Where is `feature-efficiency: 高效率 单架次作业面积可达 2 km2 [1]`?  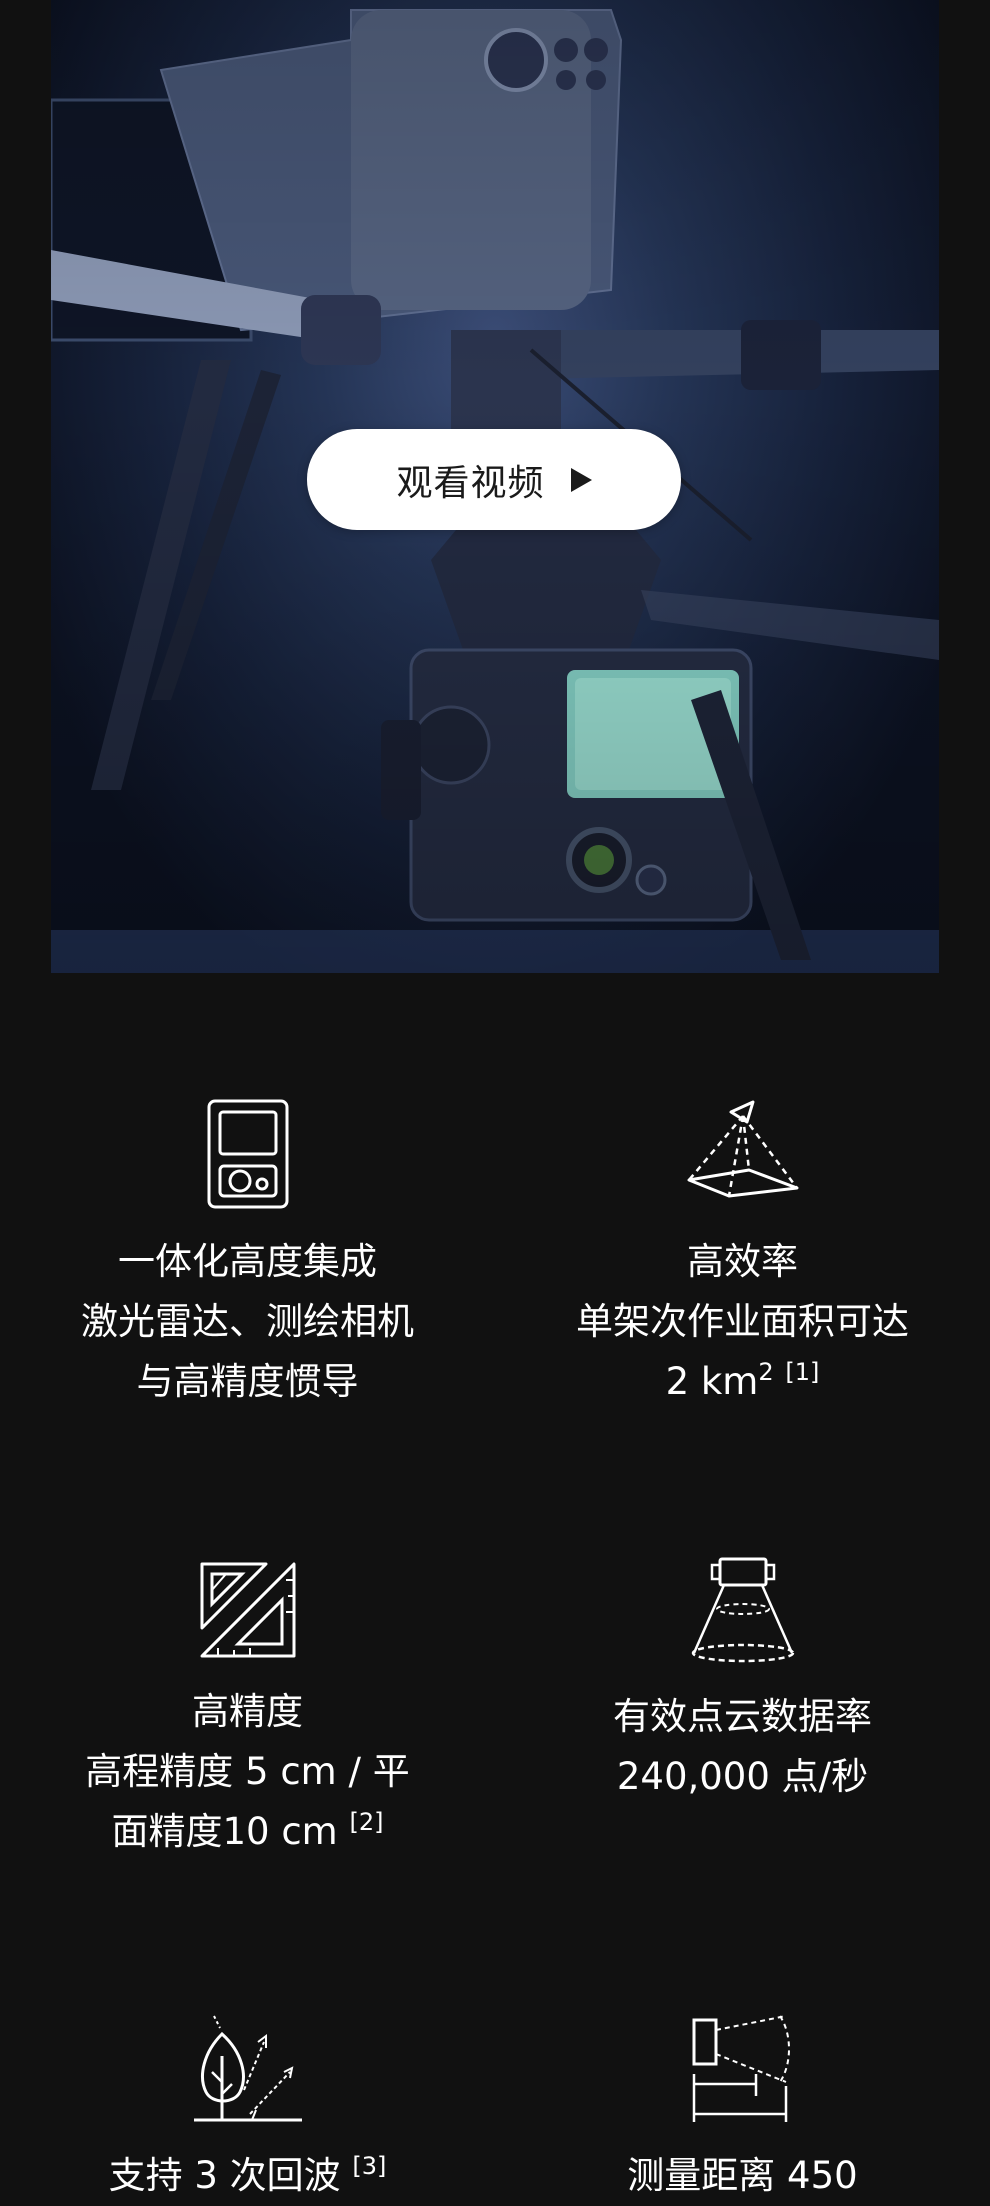
feature-efficiency: 高效率 单架次作业面积可达 2 km2 [1] is located at coordinates (742, 1255).